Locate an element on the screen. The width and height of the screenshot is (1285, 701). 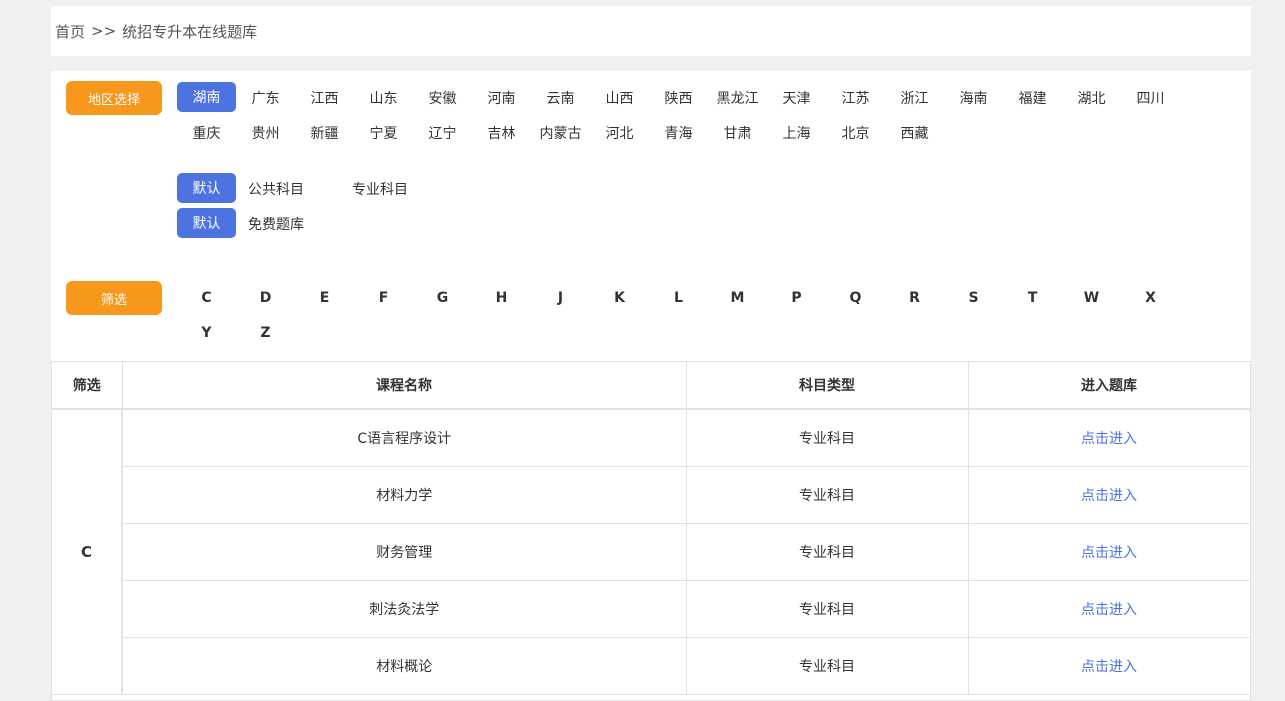
table-row: 材料力学 专业科目 点击进入 is located at coordinates (651, 495).